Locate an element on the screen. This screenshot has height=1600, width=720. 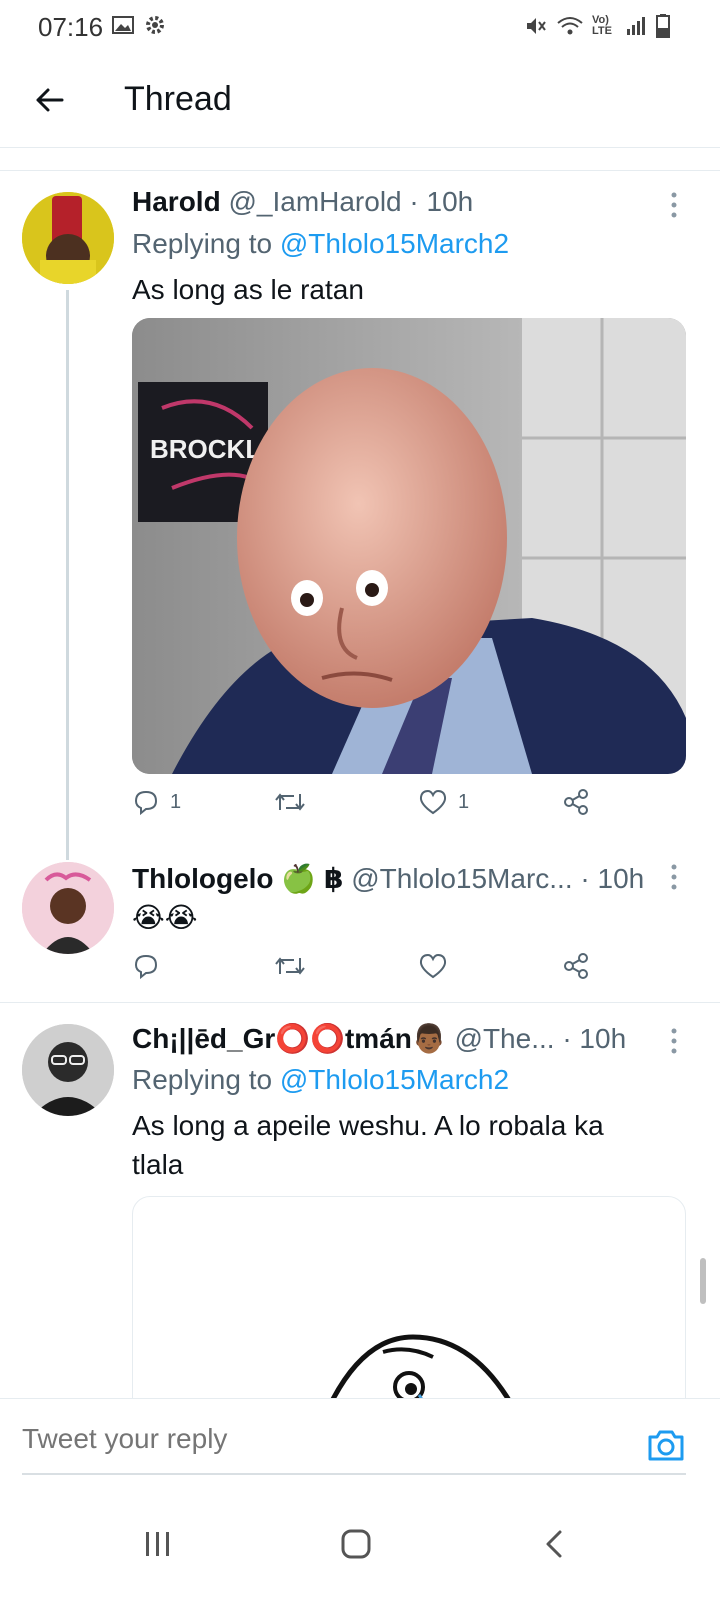
status-notification-icons is located at coordinates (139, 25).